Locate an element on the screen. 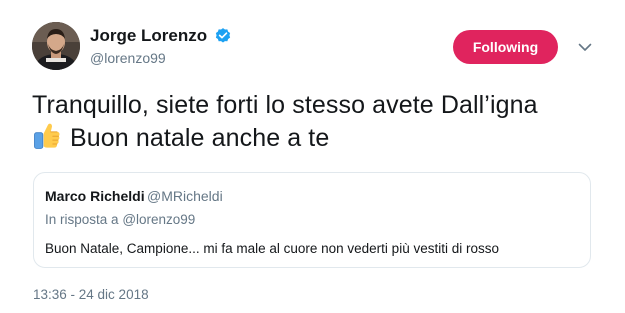  avatar-image is located at coordinates (56, 46).